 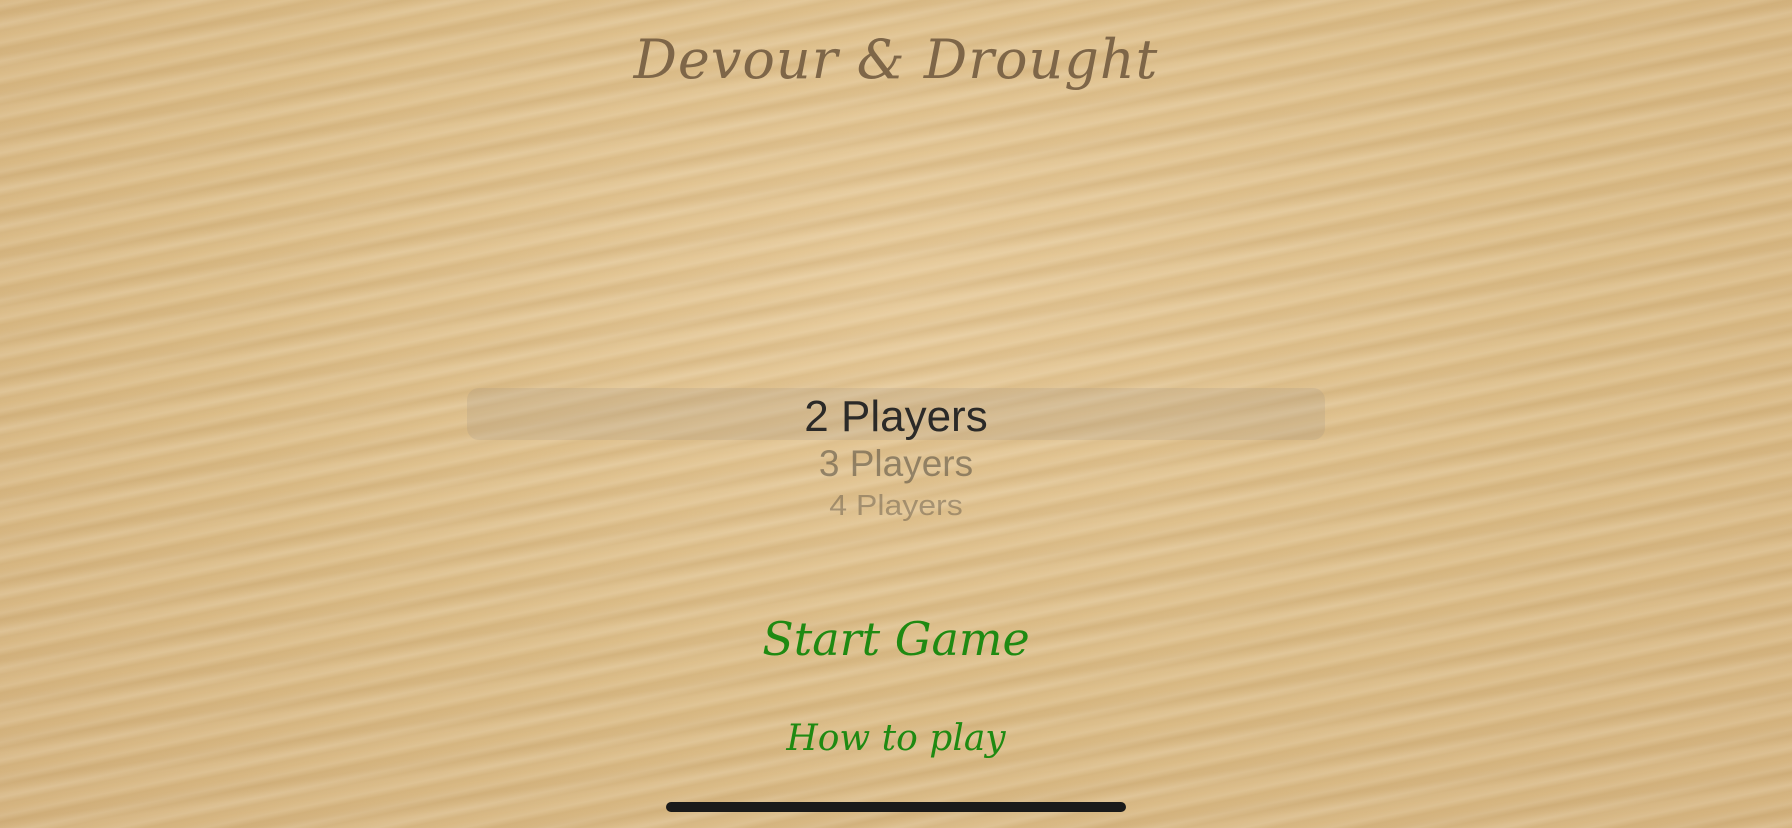 I want to click on start-game-button: Start Game, so click(x=896, y=639).